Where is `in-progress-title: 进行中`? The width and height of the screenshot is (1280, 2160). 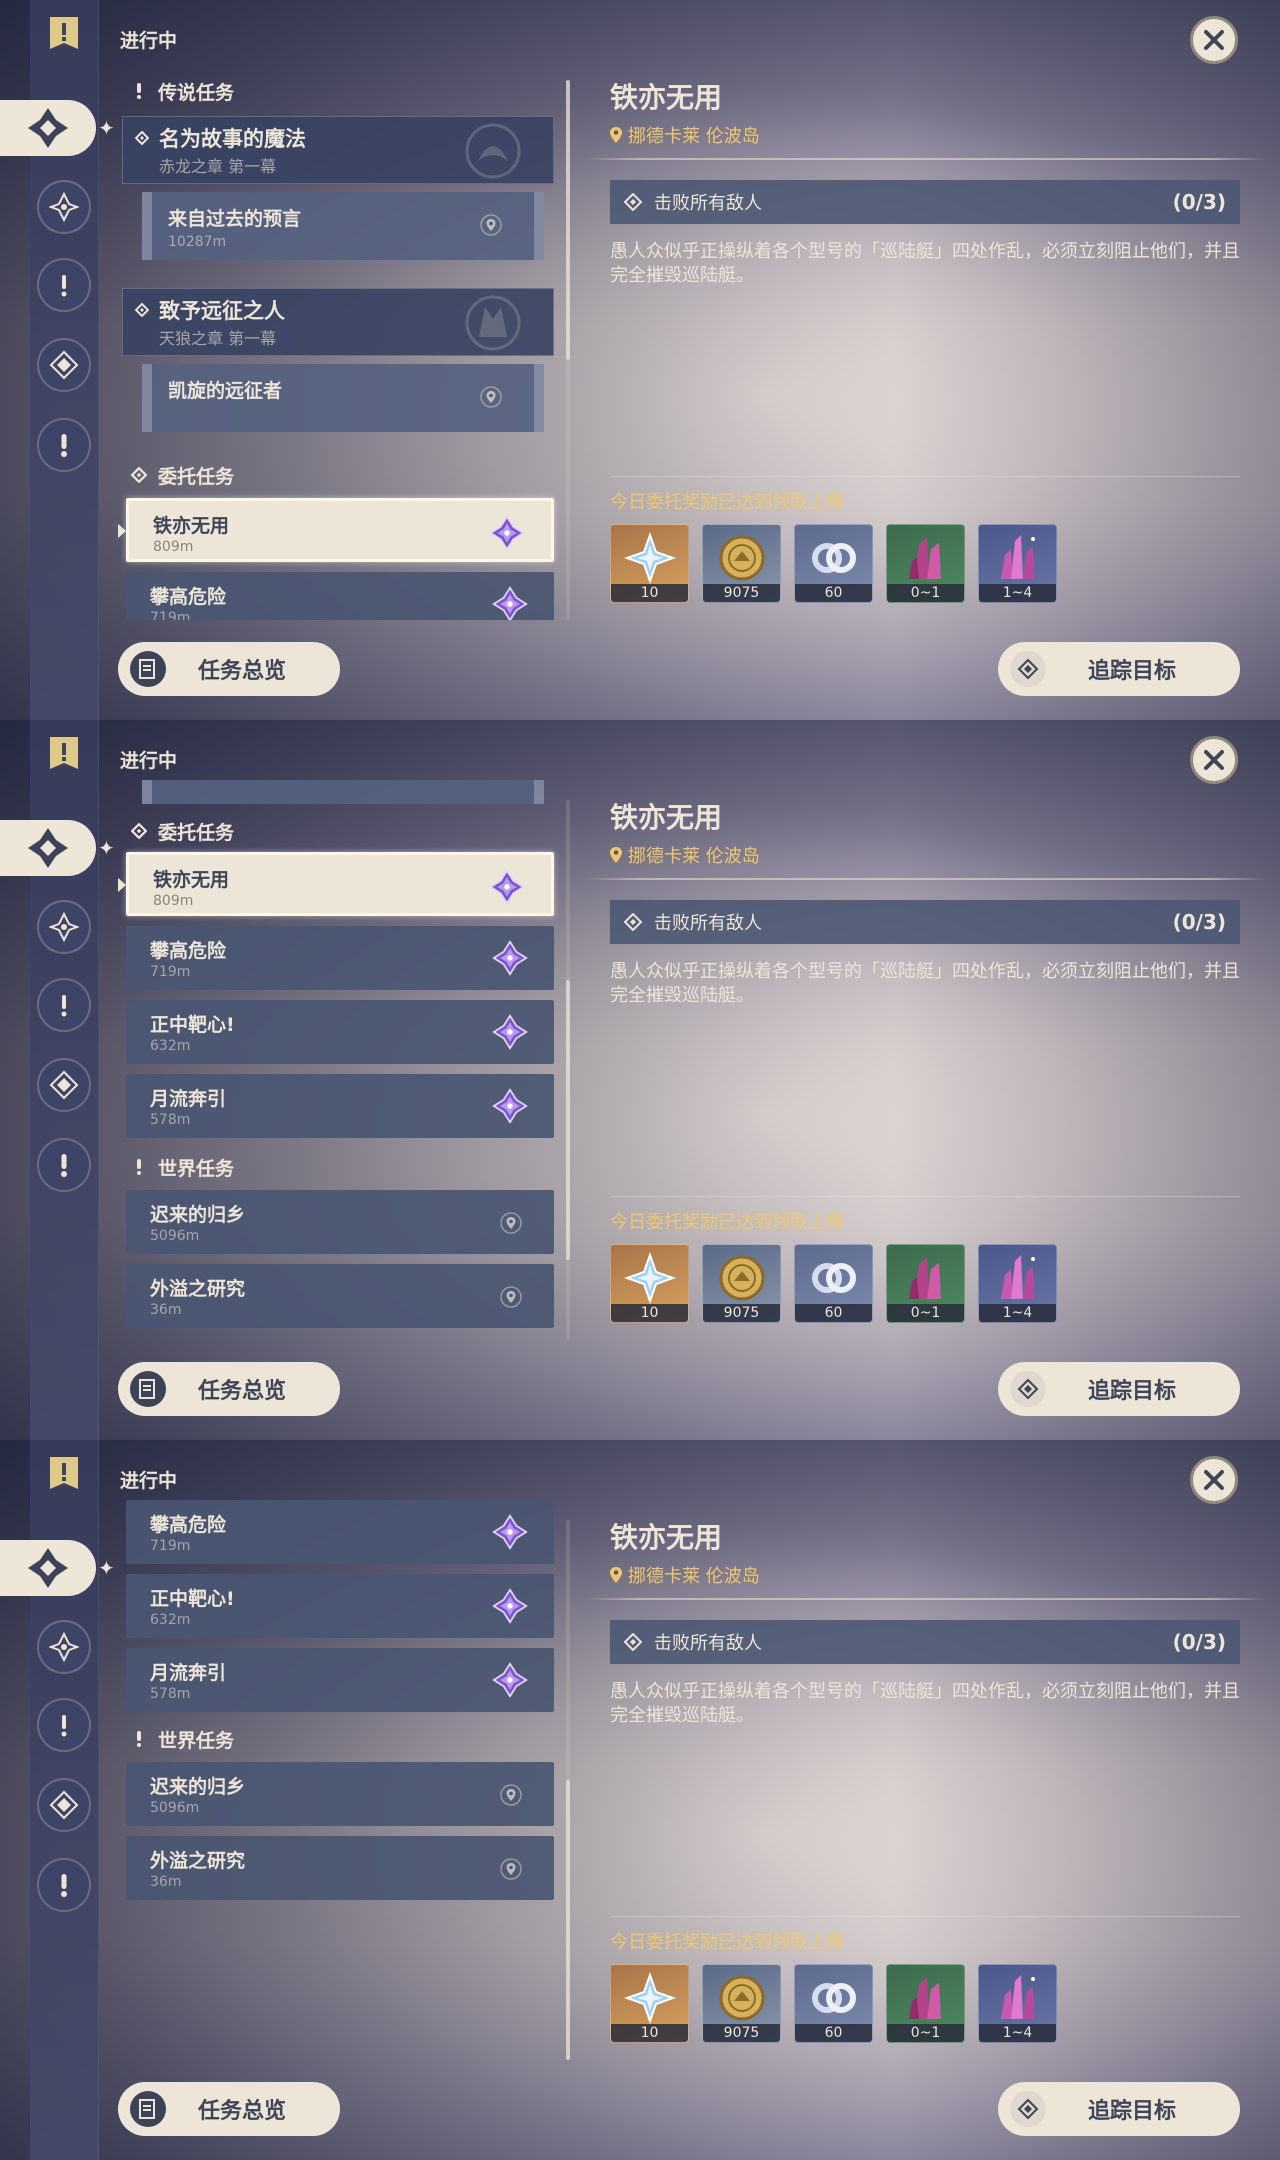
in-progress-title: 进行中 is located at coordinates (149, 761).